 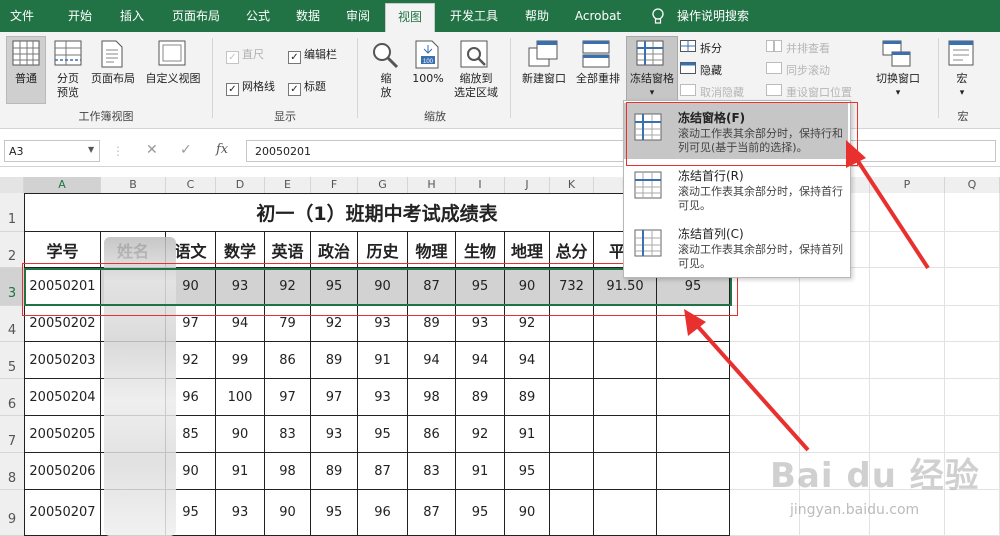 What do you see at coordinates (250, 87) in the screenshot?
I see `gridlines-checkbox: ✓ 网格线` at bounding box center [250, 87].